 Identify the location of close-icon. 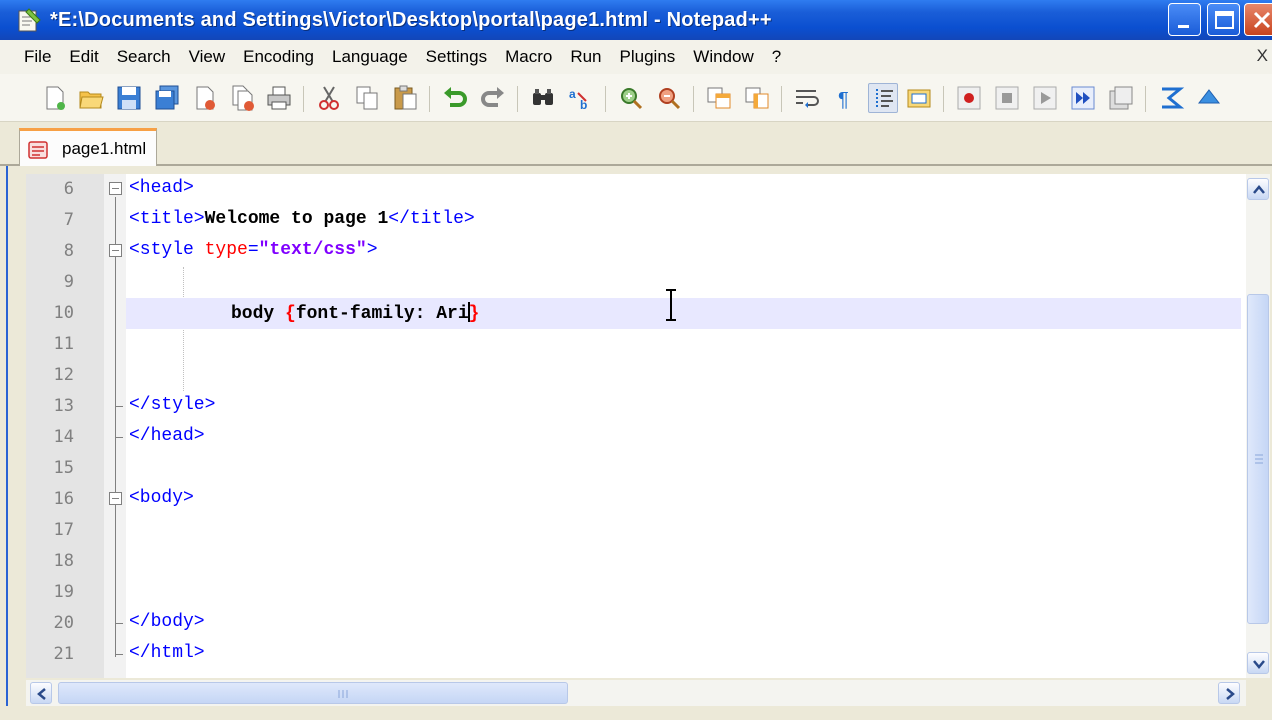
(205, 98).